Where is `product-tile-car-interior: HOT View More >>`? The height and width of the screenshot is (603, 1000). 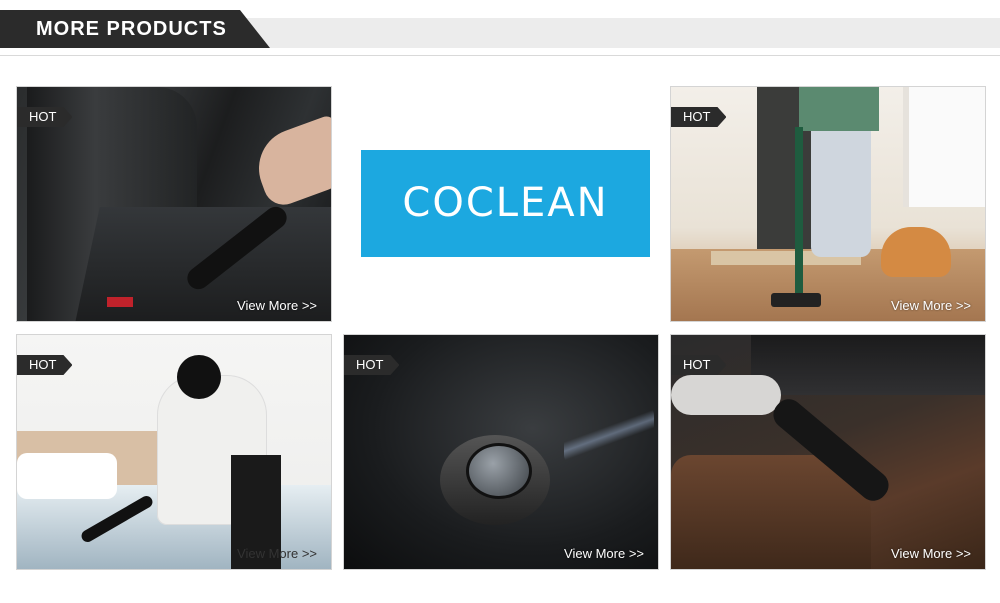
product-tile-car-interior: HOT View More >> is located at coordinates (828, 452).